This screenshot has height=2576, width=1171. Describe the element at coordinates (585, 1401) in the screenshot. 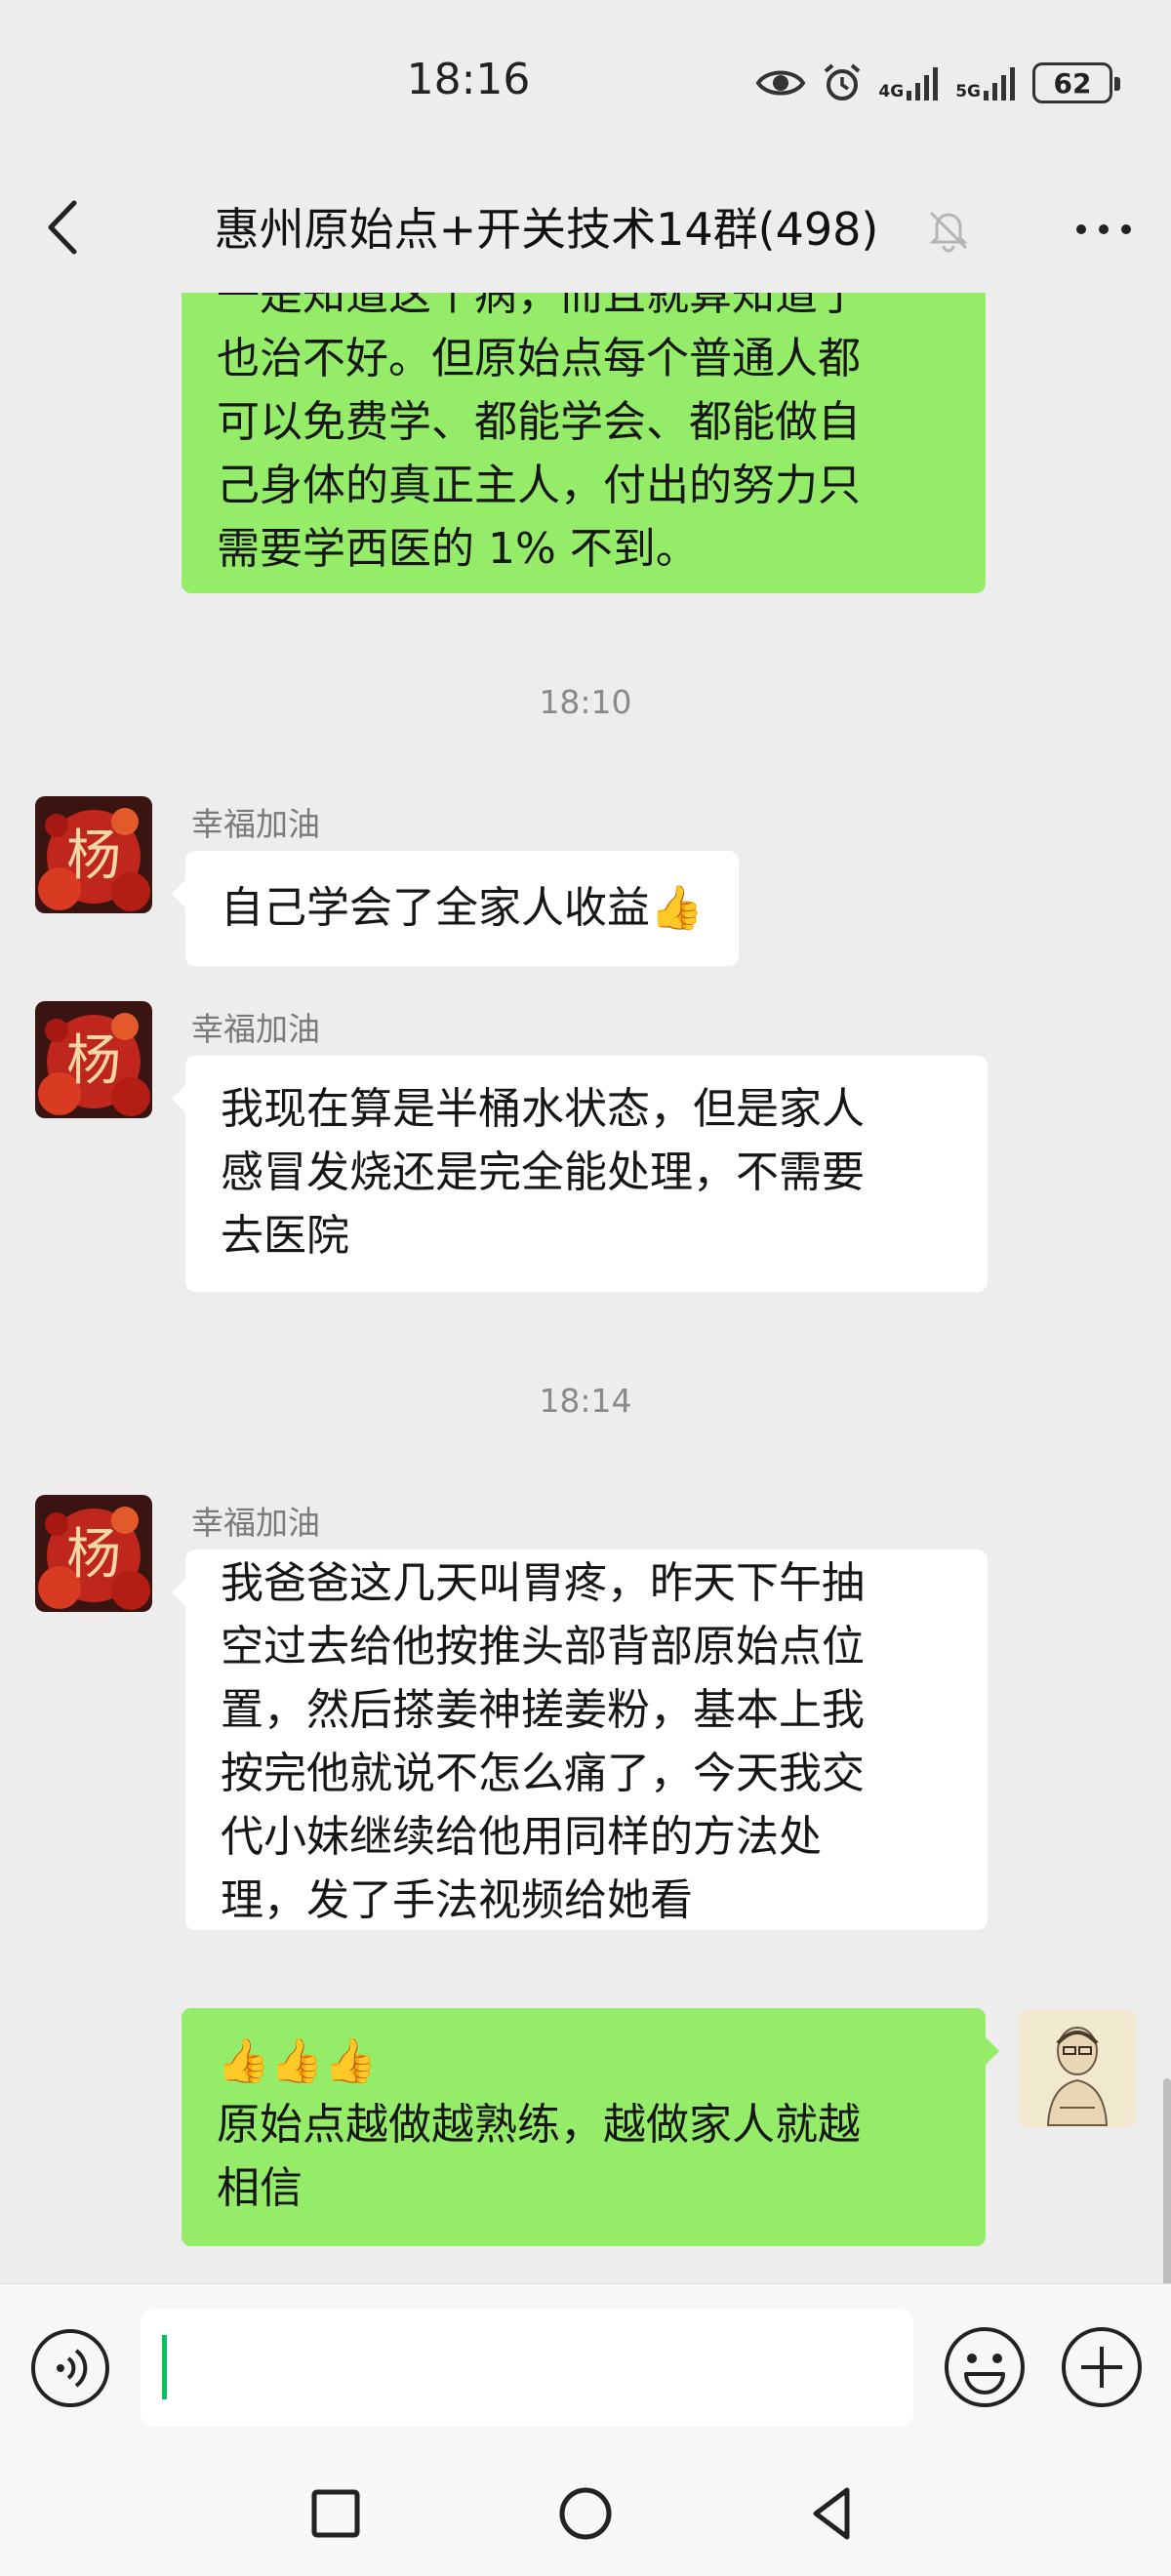

I see `message-timestamp: 18:14` at that location.